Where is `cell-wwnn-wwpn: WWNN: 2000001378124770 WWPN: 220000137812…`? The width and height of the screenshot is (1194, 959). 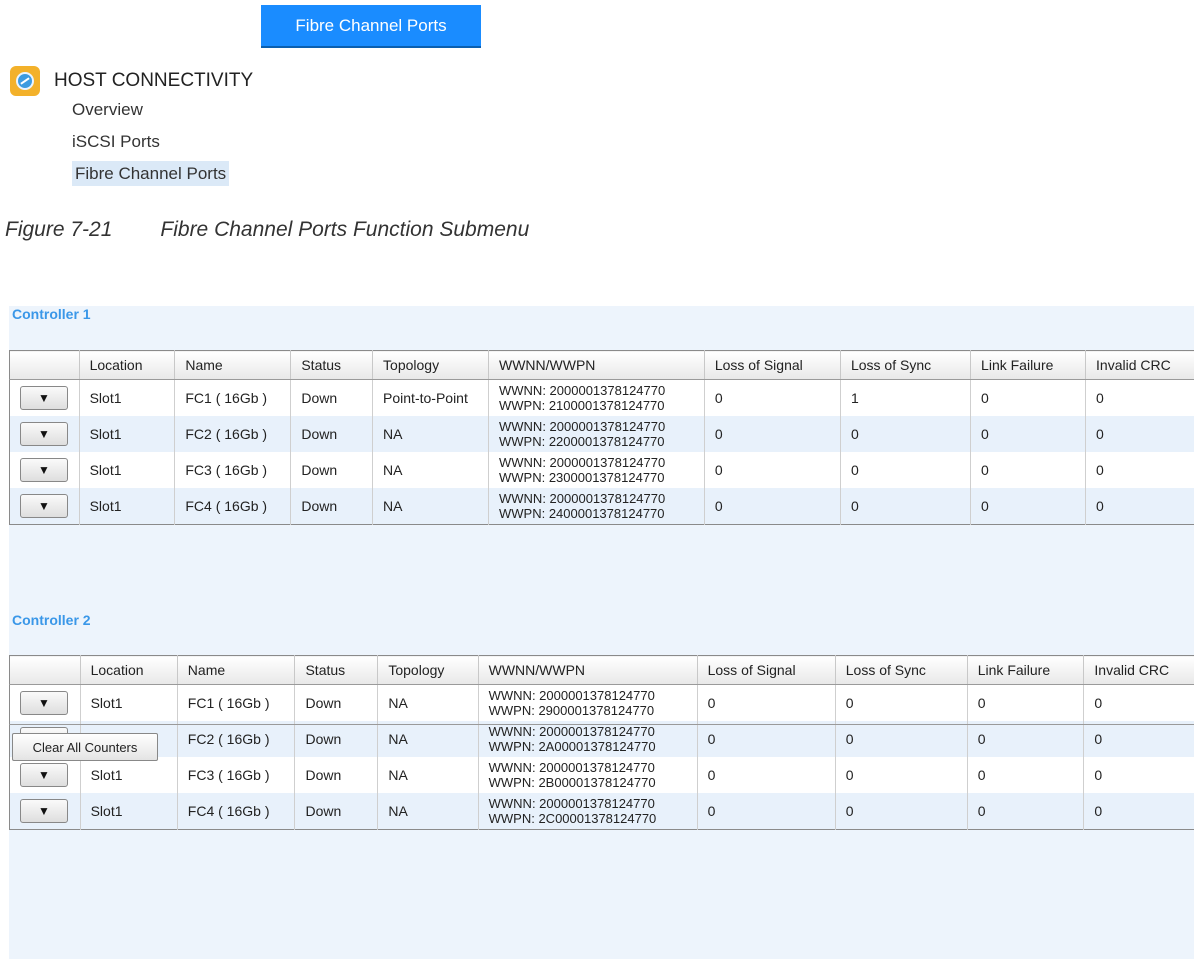
cell-wwnn-wwpn: WWNN: 2000001378124770 WWPN: 220000137812… is located at coordinates (596, 434).